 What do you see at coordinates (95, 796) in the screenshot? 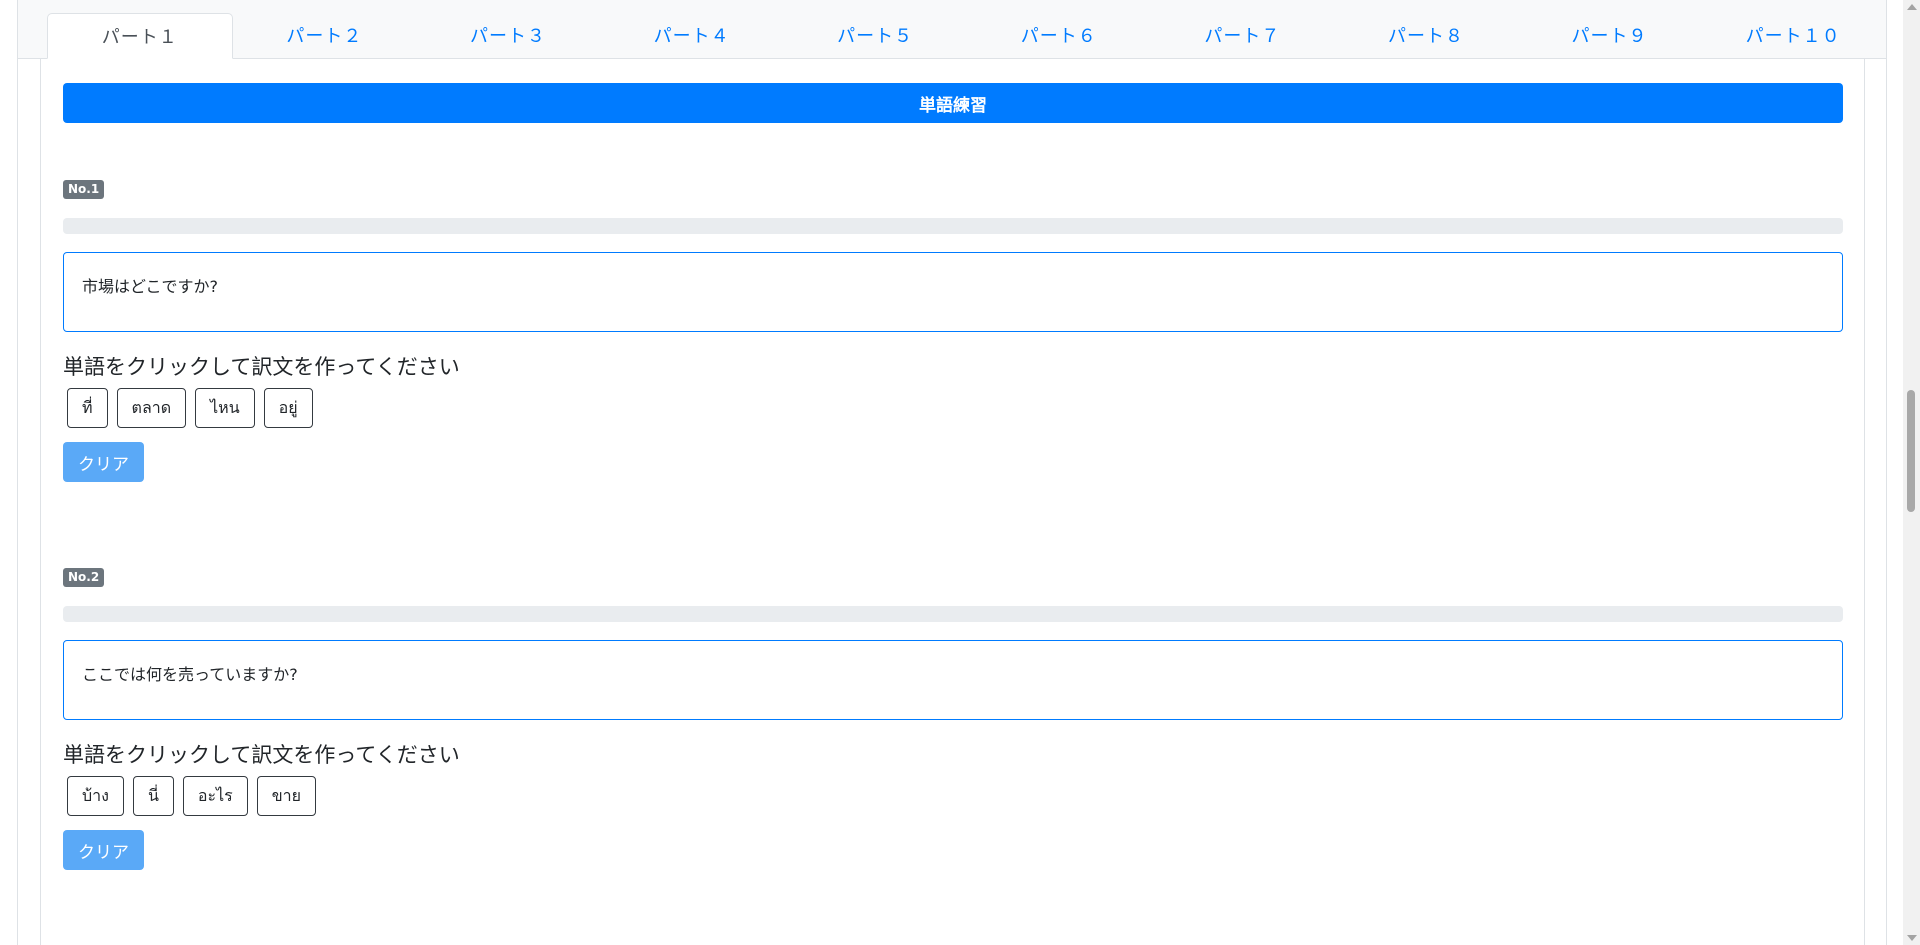
I see `word-button: บ้าง` at bounding box center [95, 796].